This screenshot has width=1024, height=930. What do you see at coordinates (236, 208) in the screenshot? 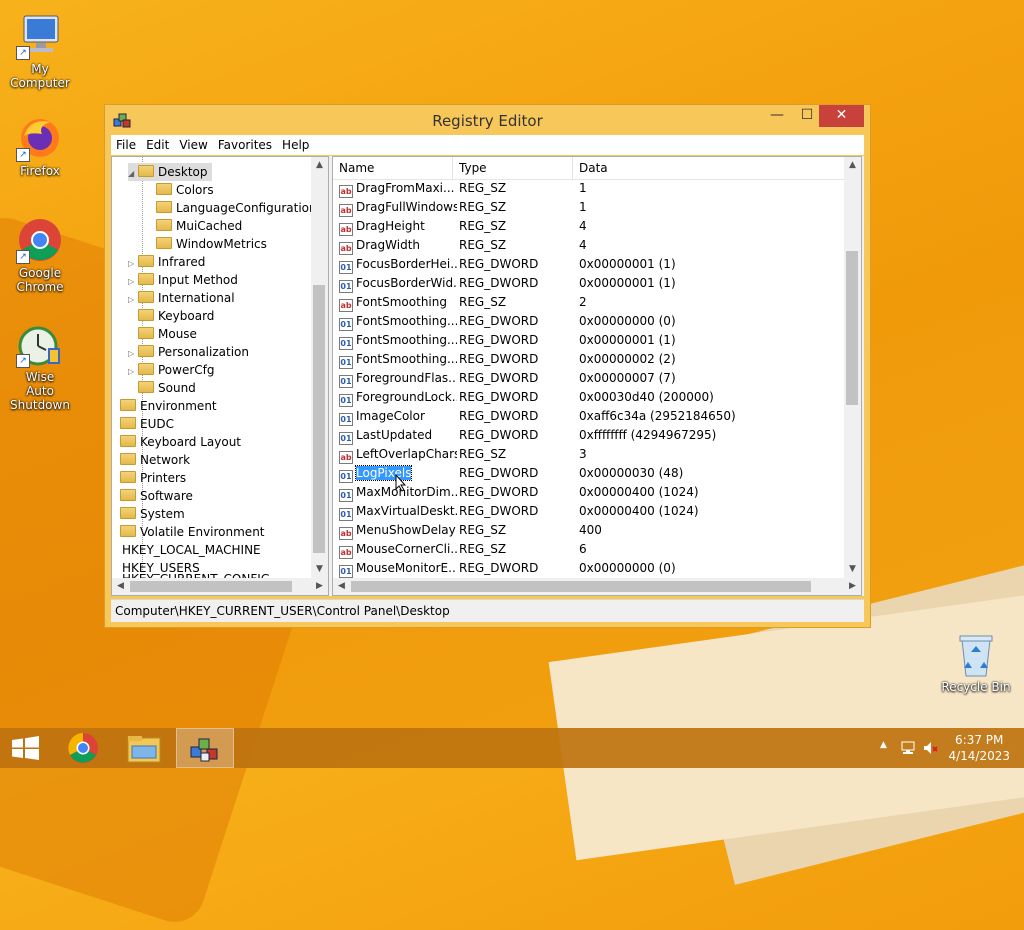
I see `tree-item-languageconfiguration: LanguageConfiguration` at bounding box center [236, 208].